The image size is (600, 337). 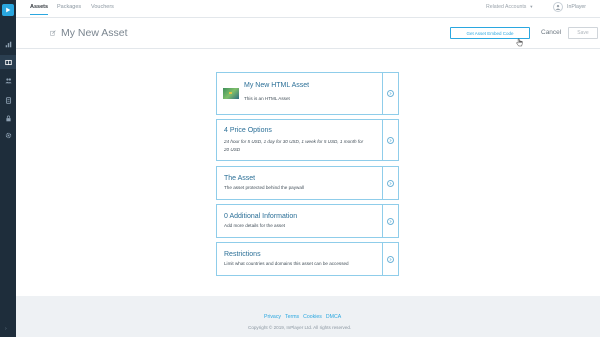 What do you see at coordinates (8, 80) in the screenshot?
I see `audience-icon` at bounding box center [8, 80].